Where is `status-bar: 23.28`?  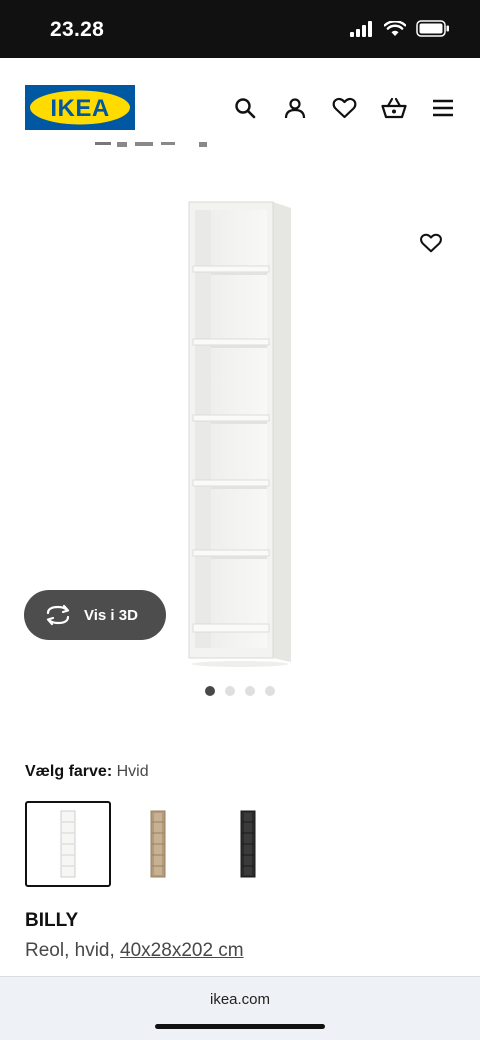
status-bar: 23.28 is located at coordinates (240, 29).